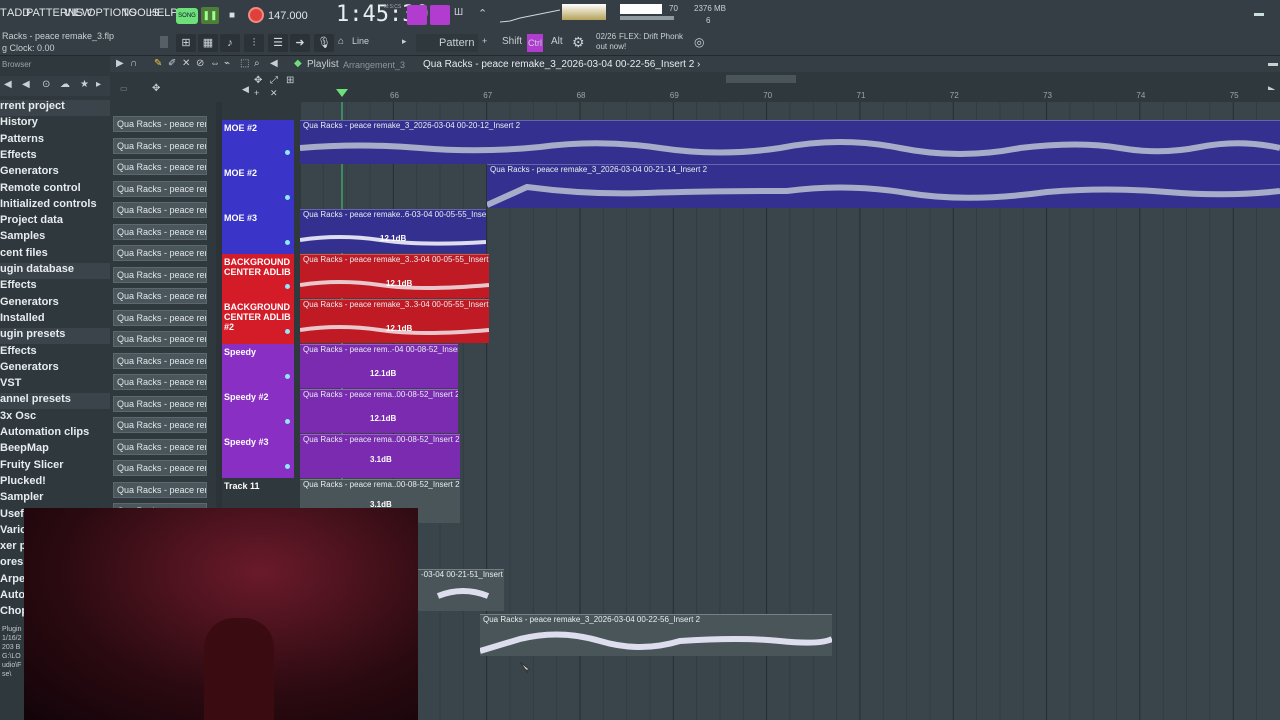  Describe the element at coordinates (230, 43) in the screenshot. I see `view-piano-roll-button: ♪` at that location.